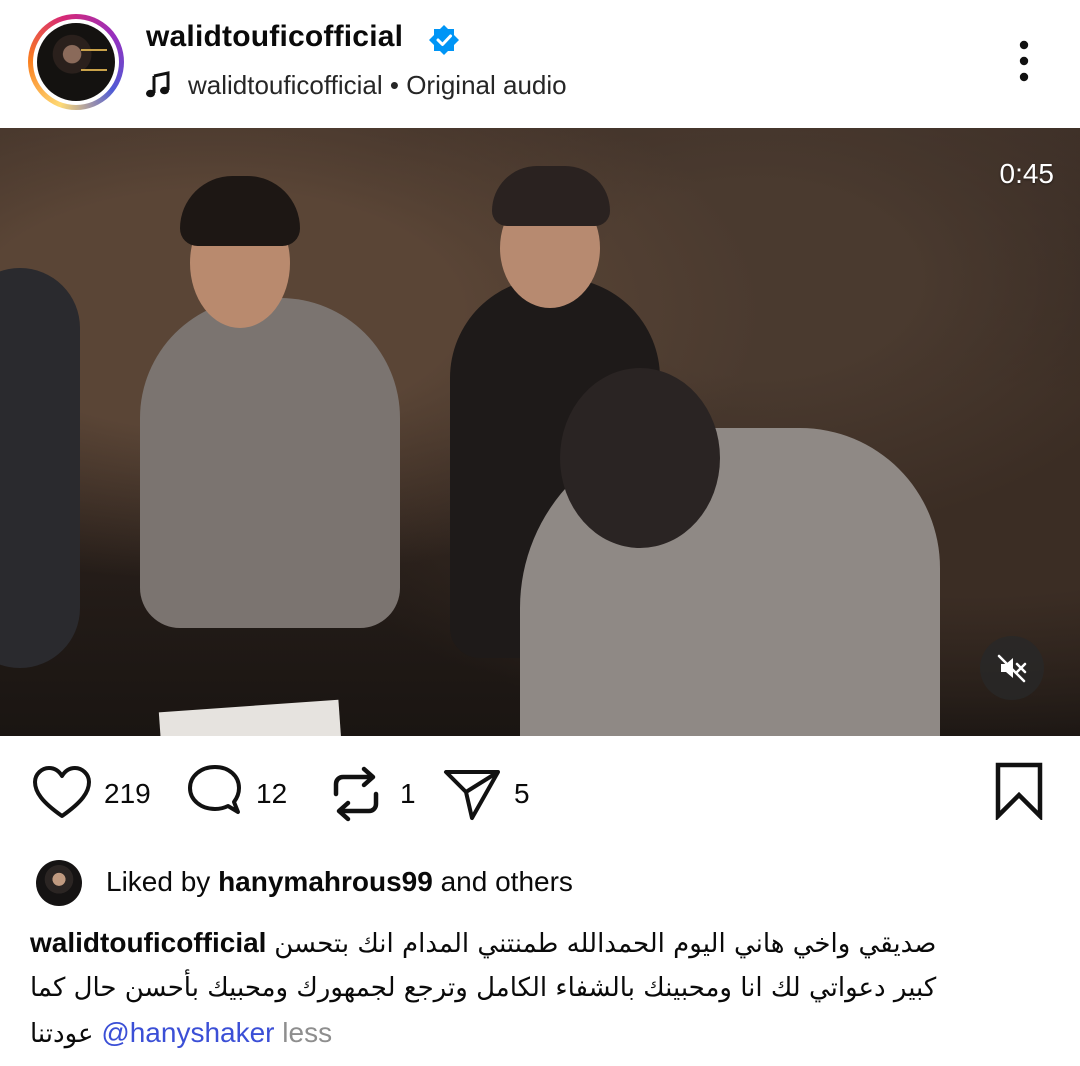 The height and width of the screenshot is (1066, 1080). Describe the element at coordinates (148, 942) in the screenshot. I see `caption-username: walidtouficofficial` at that location.